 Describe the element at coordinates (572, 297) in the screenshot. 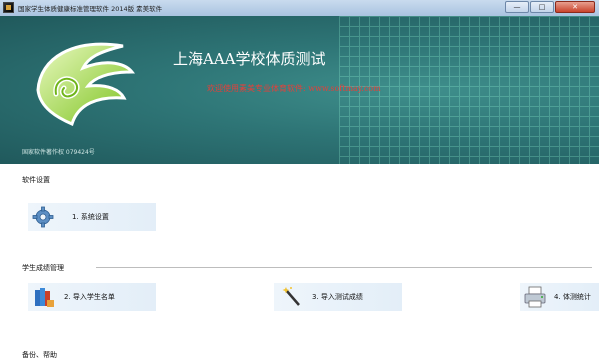

I see `fitness-statistics-label: 4. 体测统计` at that location.